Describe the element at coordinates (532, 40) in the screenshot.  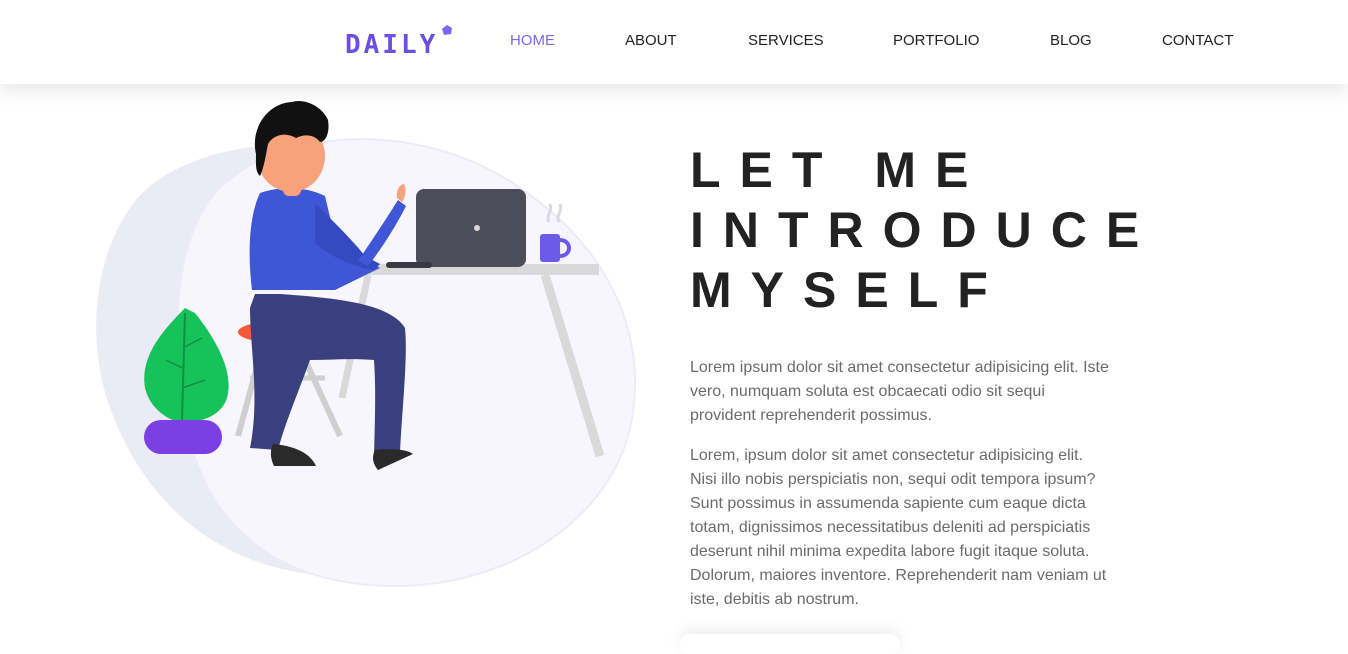
I see `nav-home: HOME` at that location.